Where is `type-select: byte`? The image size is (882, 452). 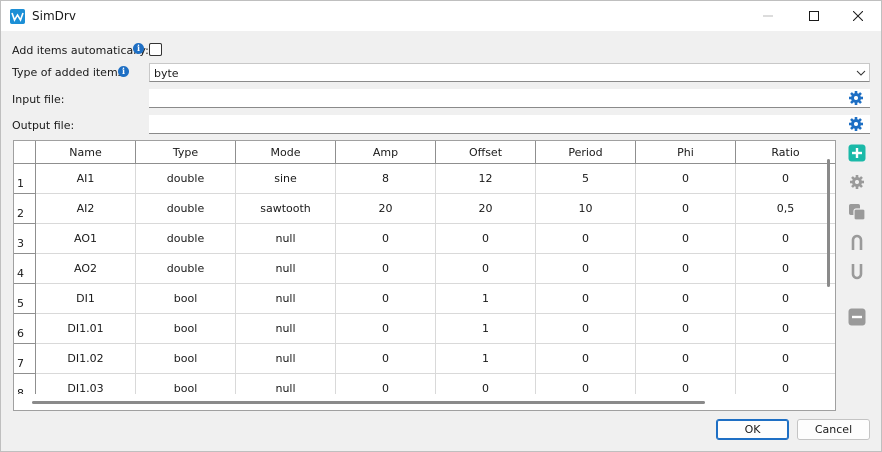 type-select: byte is located at coordinates (509, 72).